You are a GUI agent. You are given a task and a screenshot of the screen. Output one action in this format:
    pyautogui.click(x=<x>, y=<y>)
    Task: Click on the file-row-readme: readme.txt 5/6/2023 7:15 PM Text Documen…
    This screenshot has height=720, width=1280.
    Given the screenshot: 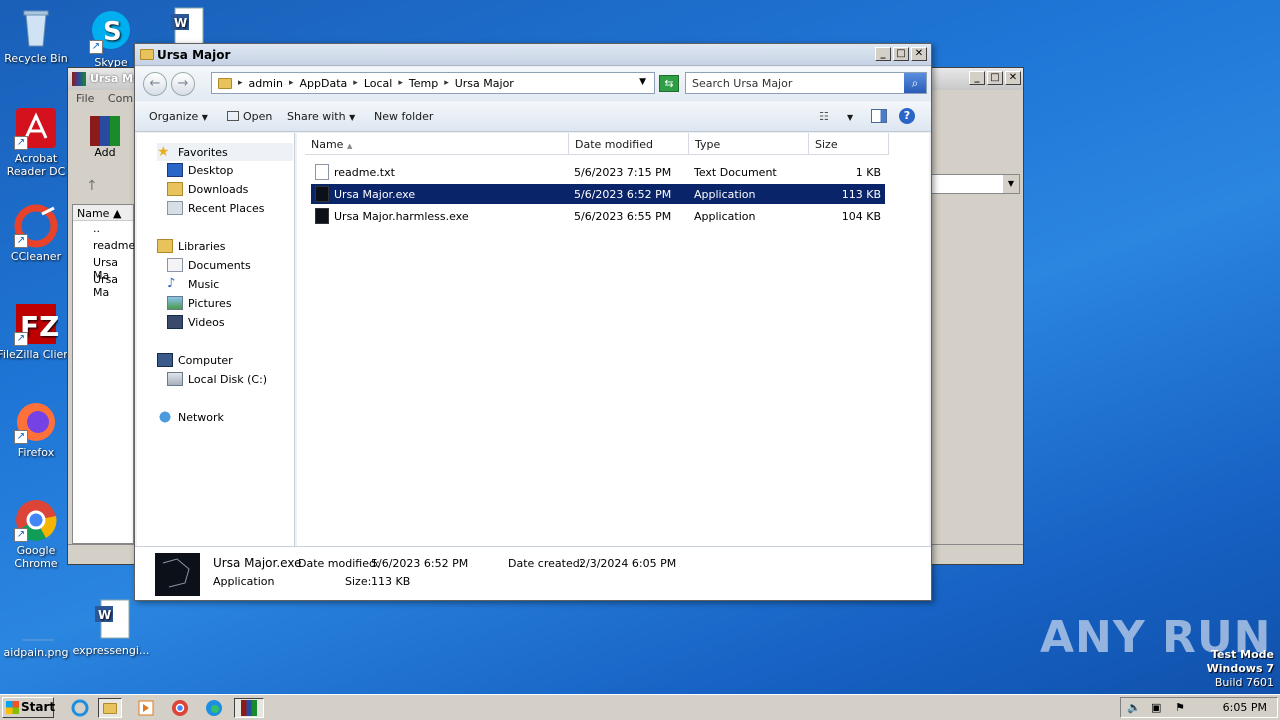 What is the action you would take?
    pyautogui.click(x=598, y=172)
    